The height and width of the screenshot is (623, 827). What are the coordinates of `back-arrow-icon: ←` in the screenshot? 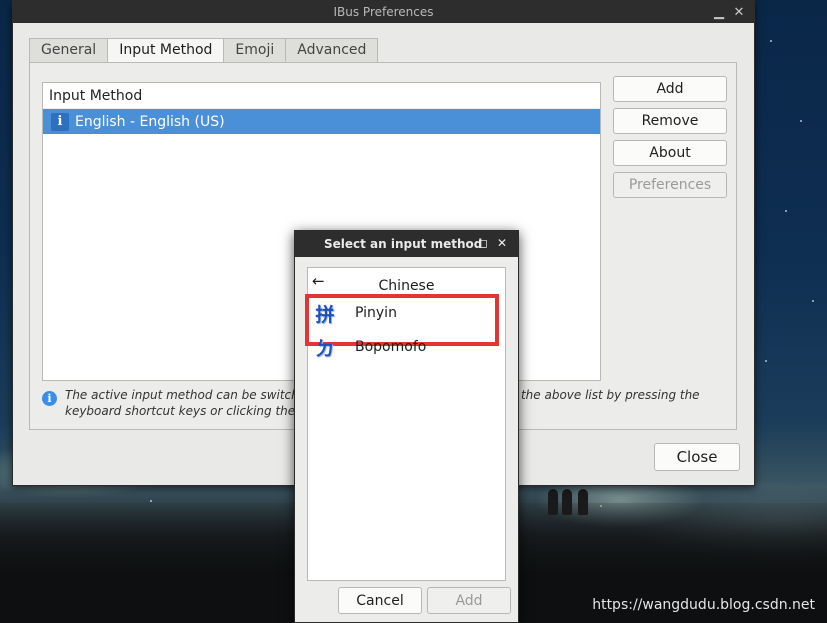 It's located at (318, 281).